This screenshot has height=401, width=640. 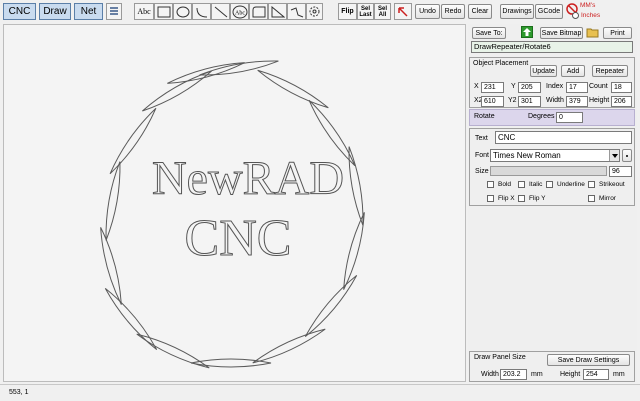 I want to click on inches-label: Inches, so click(x=591, y=15).